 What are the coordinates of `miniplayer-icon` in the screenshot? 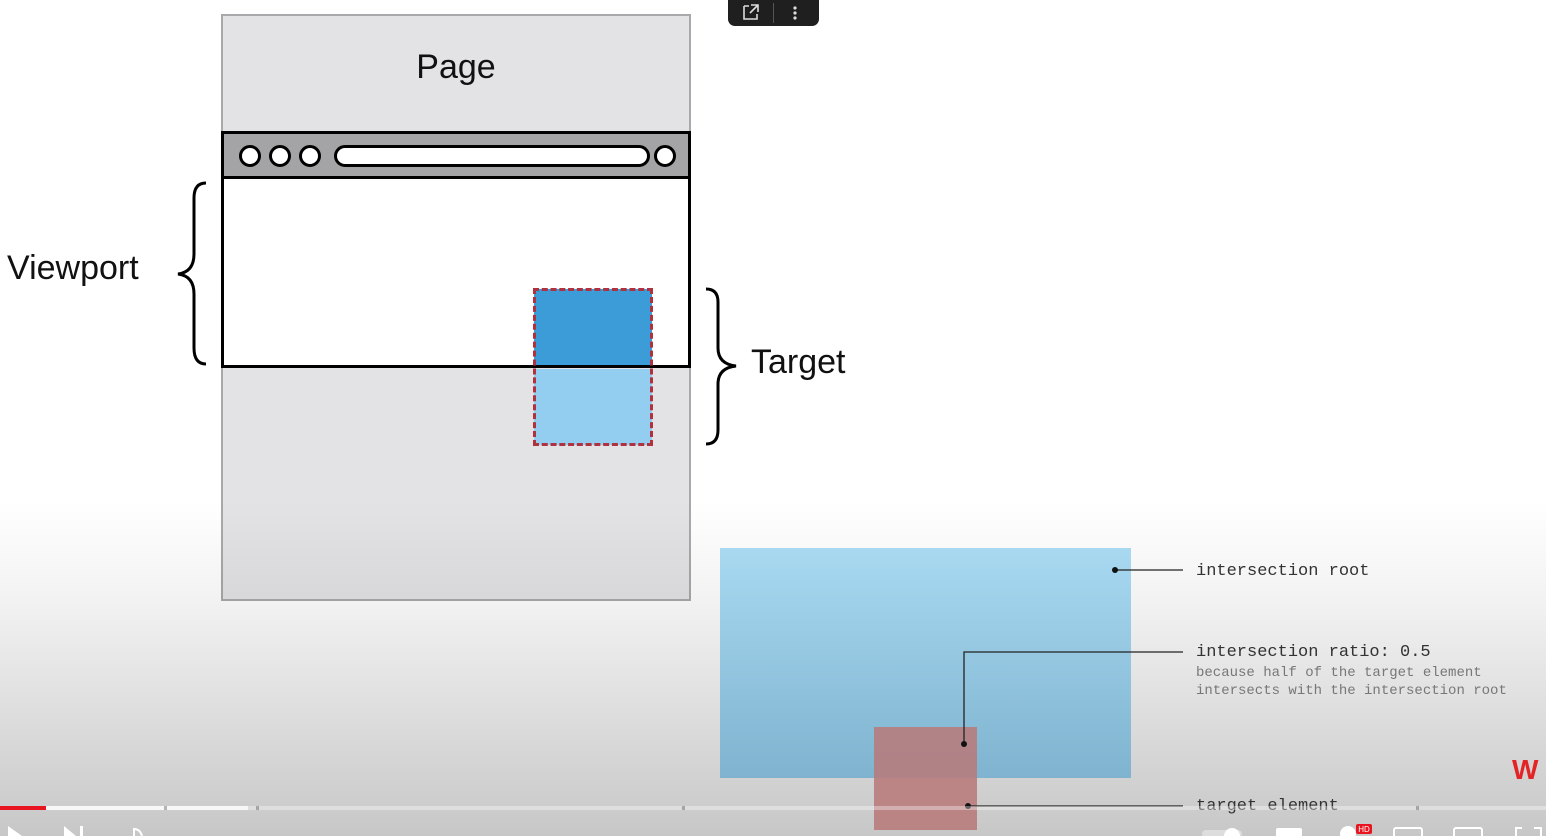 It's located at (1409, 831).